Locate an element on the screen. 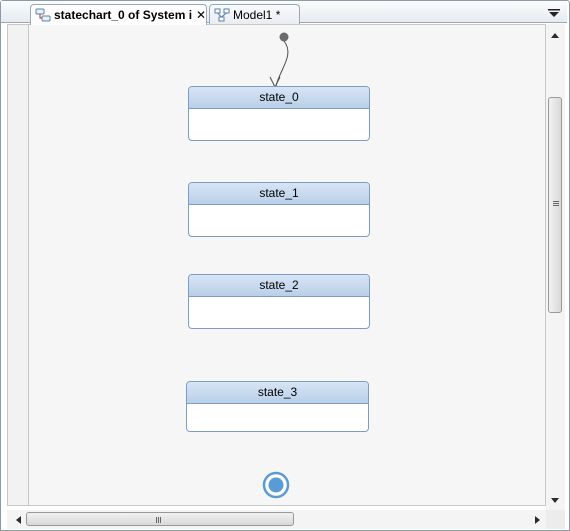  tab-strip: statechart_0 of System in... ✕ Model1 * is located at coordinates (284, 13).